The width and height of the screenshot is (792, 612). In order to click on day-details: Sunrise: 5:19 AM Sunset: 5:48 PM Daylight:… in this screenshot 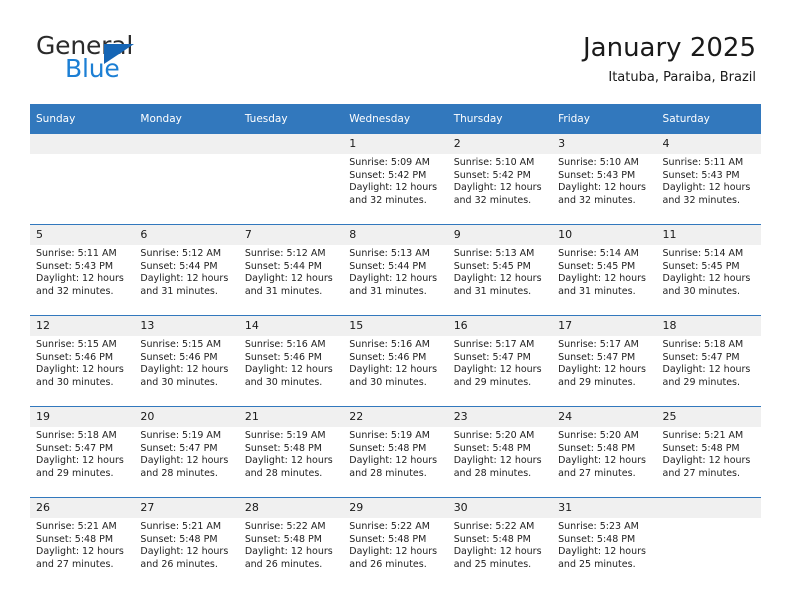, I will do `click(395, 453)`.